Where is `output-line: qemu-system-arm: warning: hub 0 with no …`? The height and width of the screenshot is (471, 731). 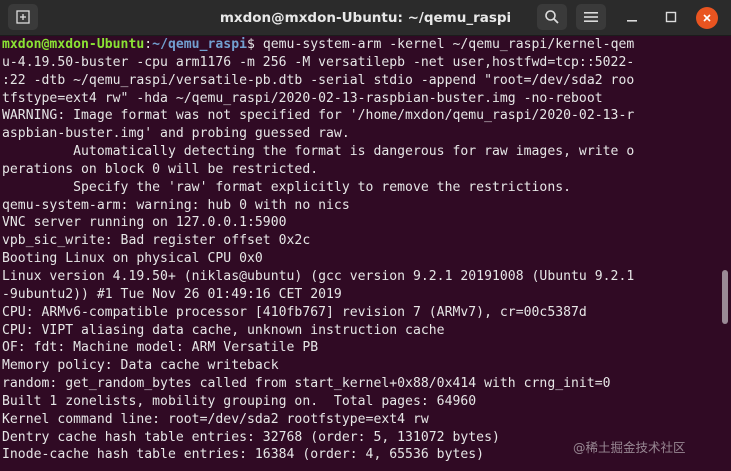 output-line: qemu-system-arm: warning: hub 0 with no … is located at coordinates (176, 205).